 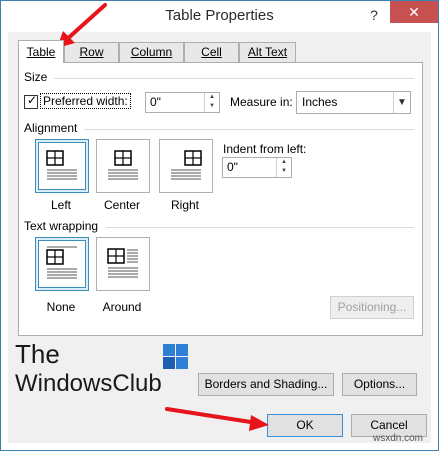 I want to click on close-icon: ✕, so click(x=414, y=12).